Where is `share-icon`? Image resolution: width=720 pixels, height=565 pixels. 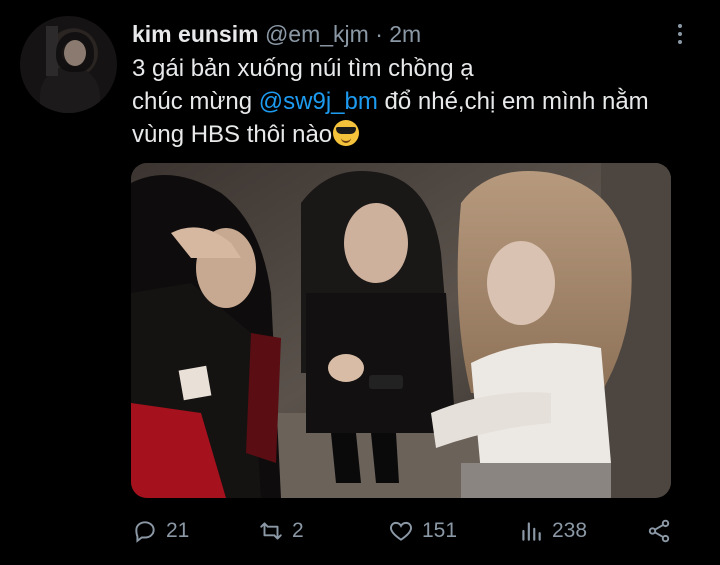
share-icon is located at coordinates (659, 531).